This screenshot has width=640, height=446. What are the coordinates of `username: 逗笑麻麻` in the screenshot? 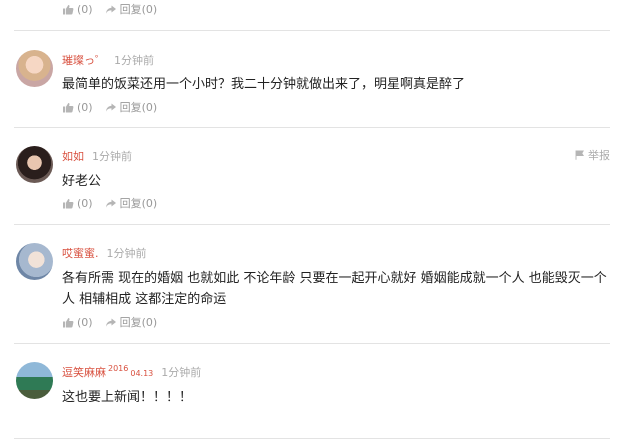 It's located at (84, 372).